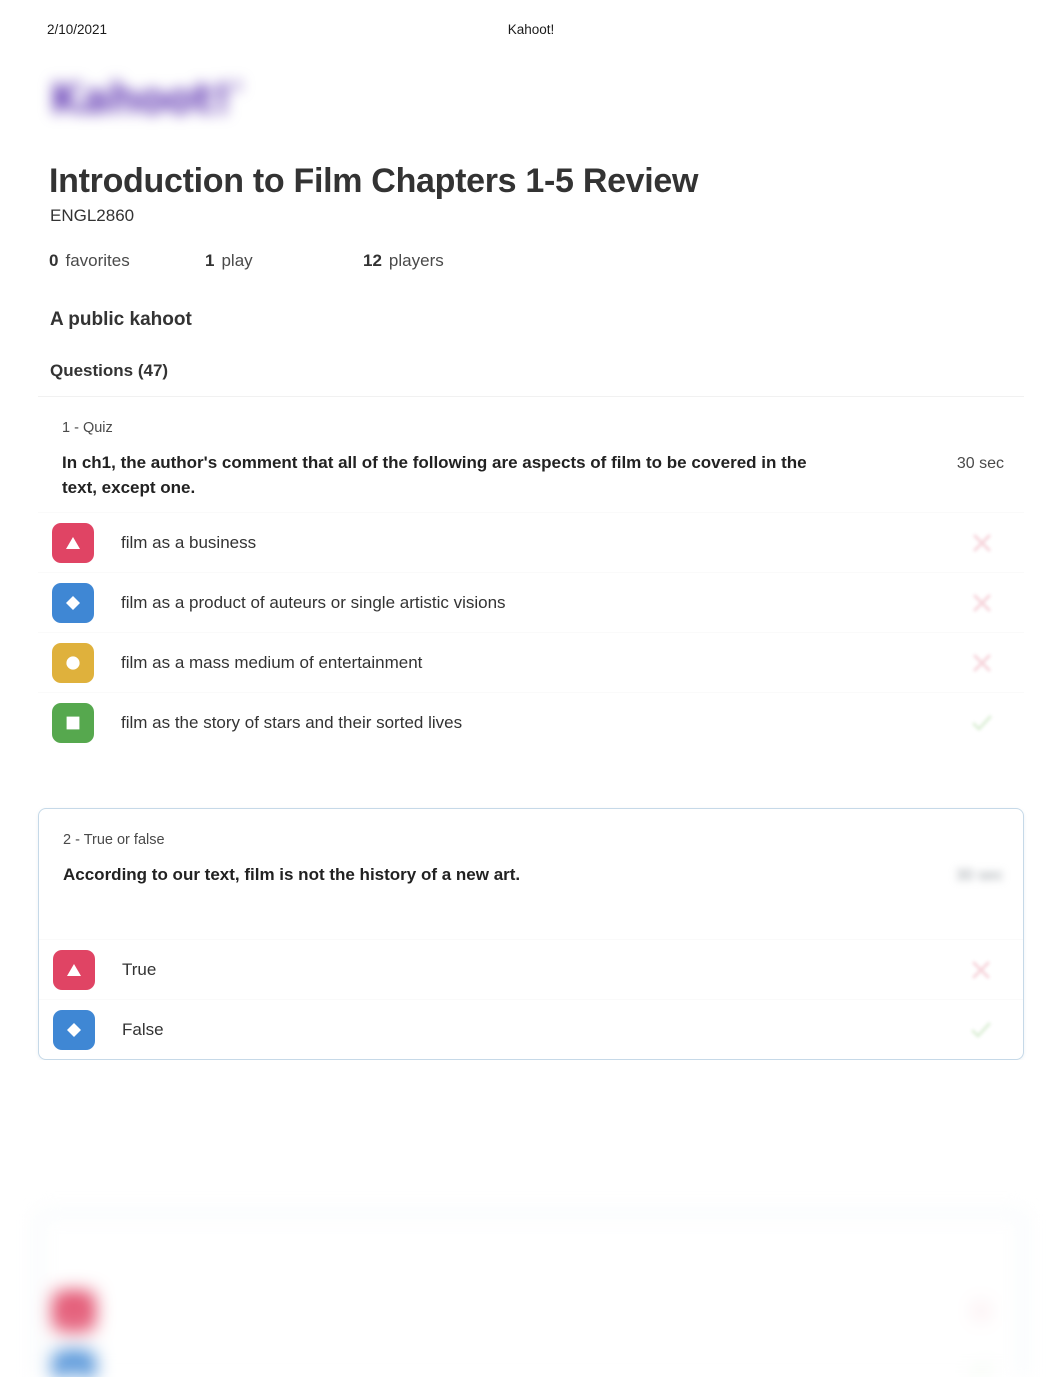 This screenshot has height=1377, width=1062. What do you see at coordinates (97, 260) in the screenshot?
I see `stat-favorites-label: favorites` at bounding box center [97, 260].